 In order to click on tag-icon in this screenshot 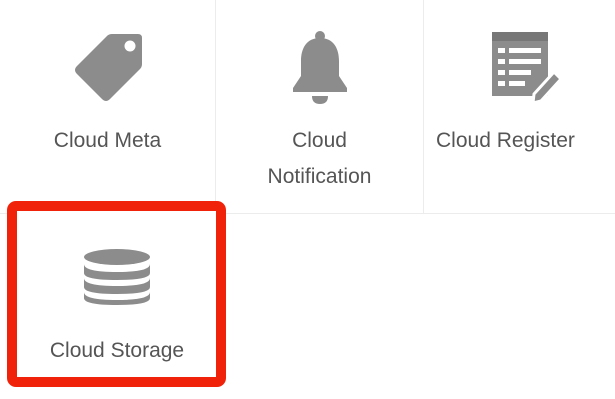, I will do `click(108, 67)`.